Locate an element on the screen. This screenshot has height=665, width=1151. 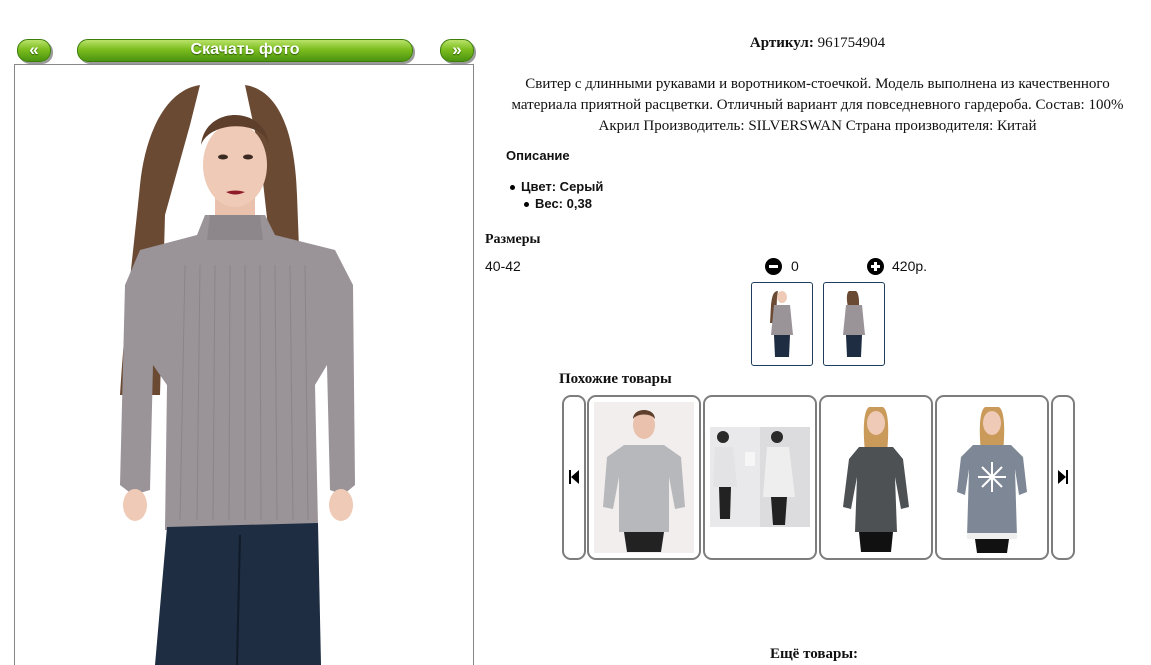
prev-photo-button: « is located at coordinates (34, 50).